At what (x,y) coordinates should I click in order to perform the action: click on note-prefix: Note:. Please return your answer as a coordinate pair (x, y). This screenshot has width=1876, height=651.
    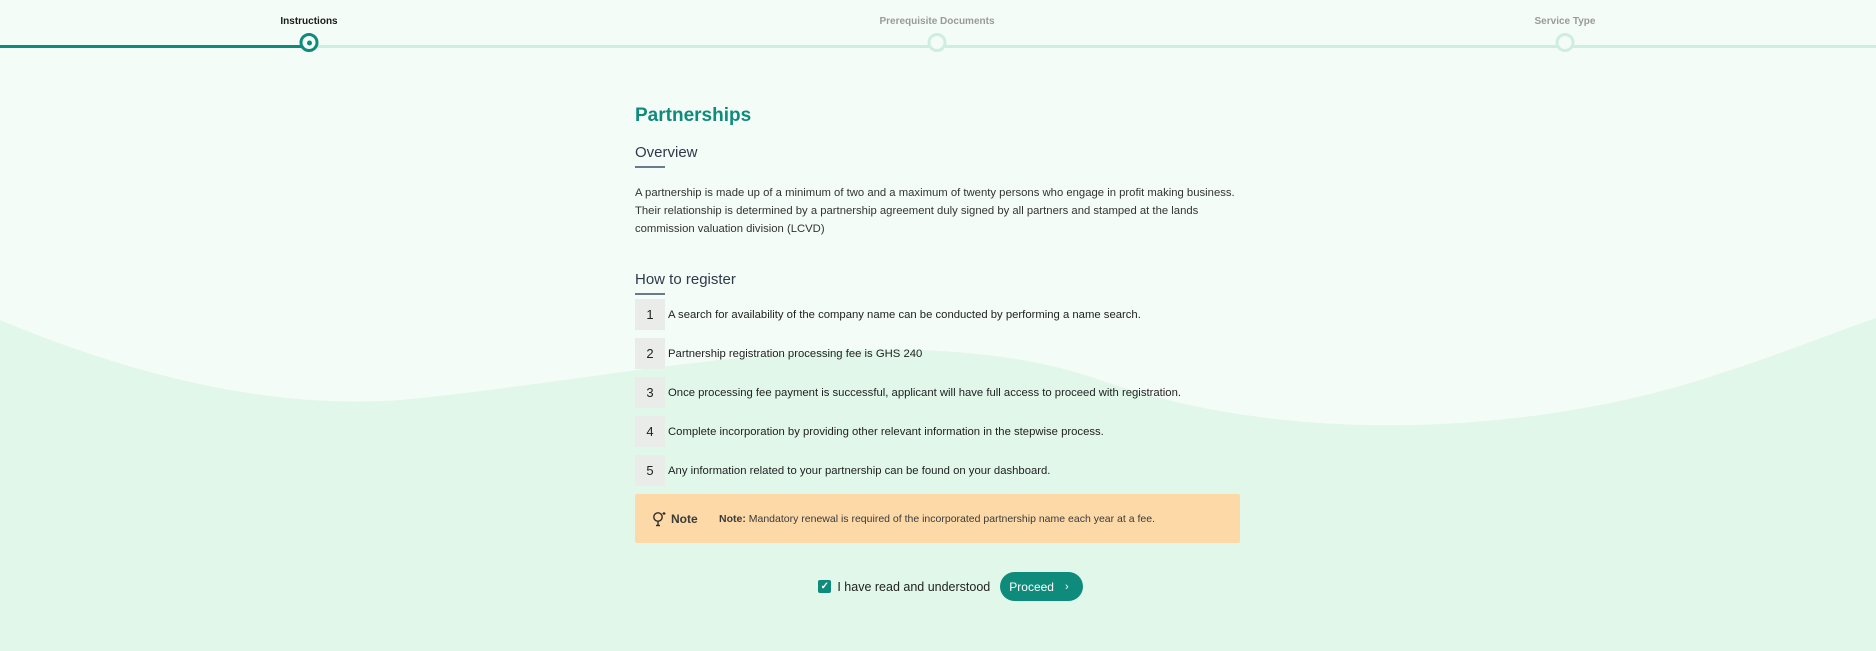
    Looking at the image, I should click on (732, 518).